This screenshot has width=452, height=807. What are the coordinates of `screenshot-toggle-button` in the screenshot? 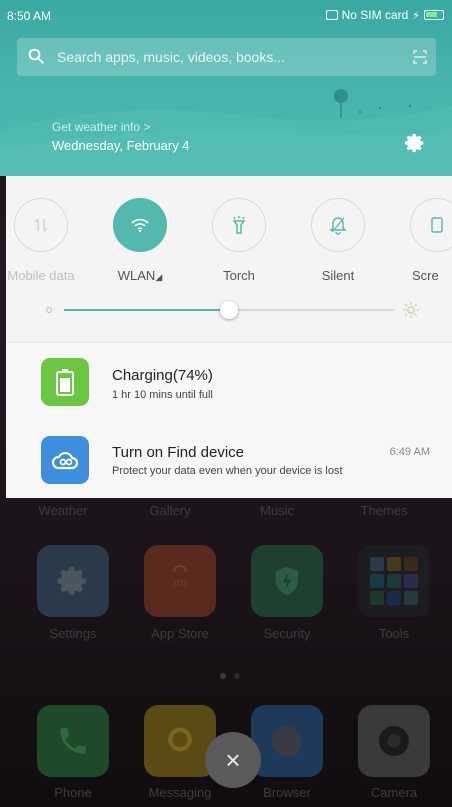 It's located at (431, 225).